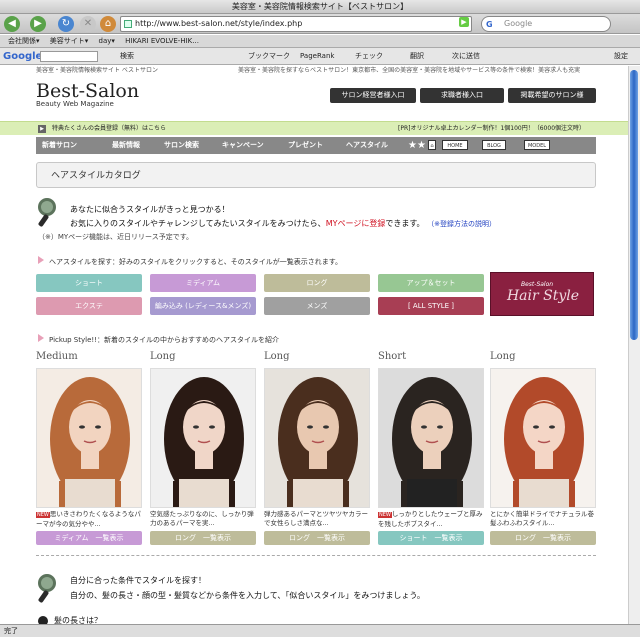  Describe the element at coordinates (464, 22) in the screenshot. I see `go-arrow-icon: ▶` at that location.